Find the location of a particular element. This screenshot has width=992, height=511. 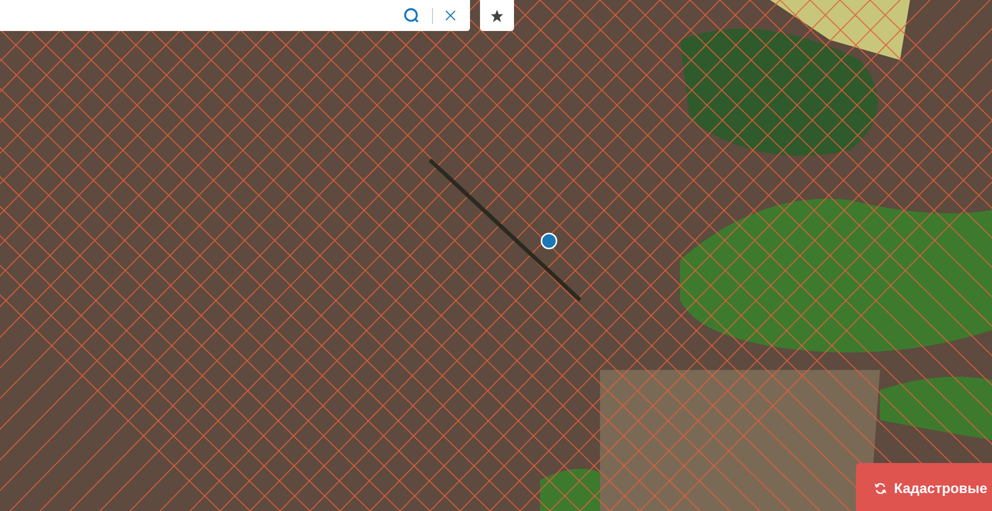

star-icon is located at coordinates (497, 15).